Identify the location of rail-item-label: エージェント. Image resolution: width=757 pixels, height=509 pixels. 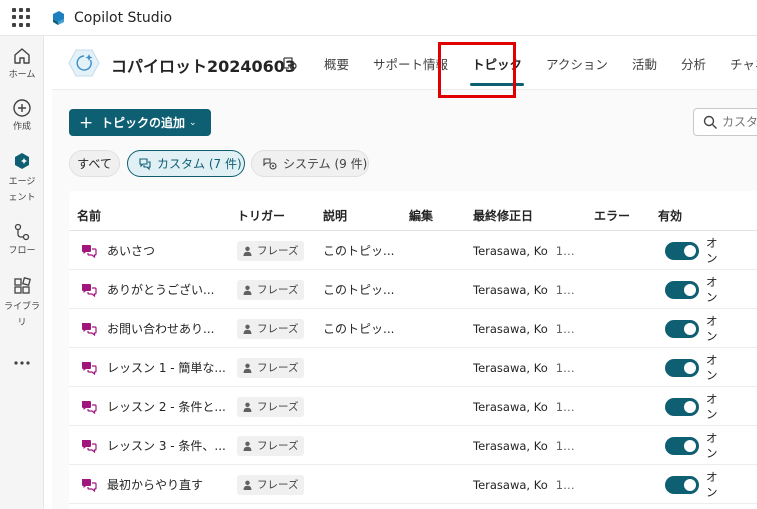
(22, 190).